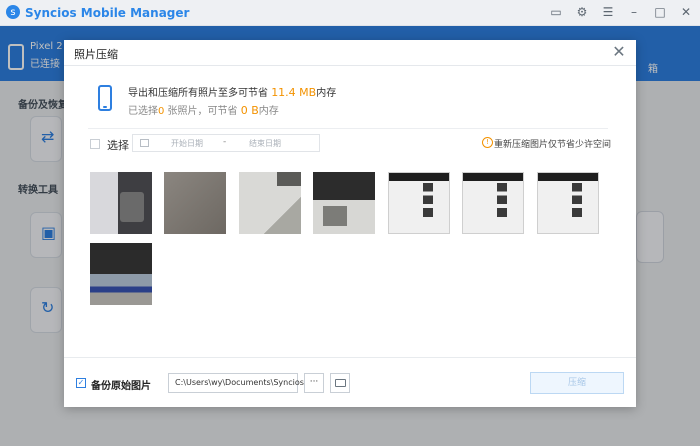  What do you see at coordinates (96, 54) in the screenshot?
I see `dialog-title: 照片压缩` at bounding box center [96, 54].